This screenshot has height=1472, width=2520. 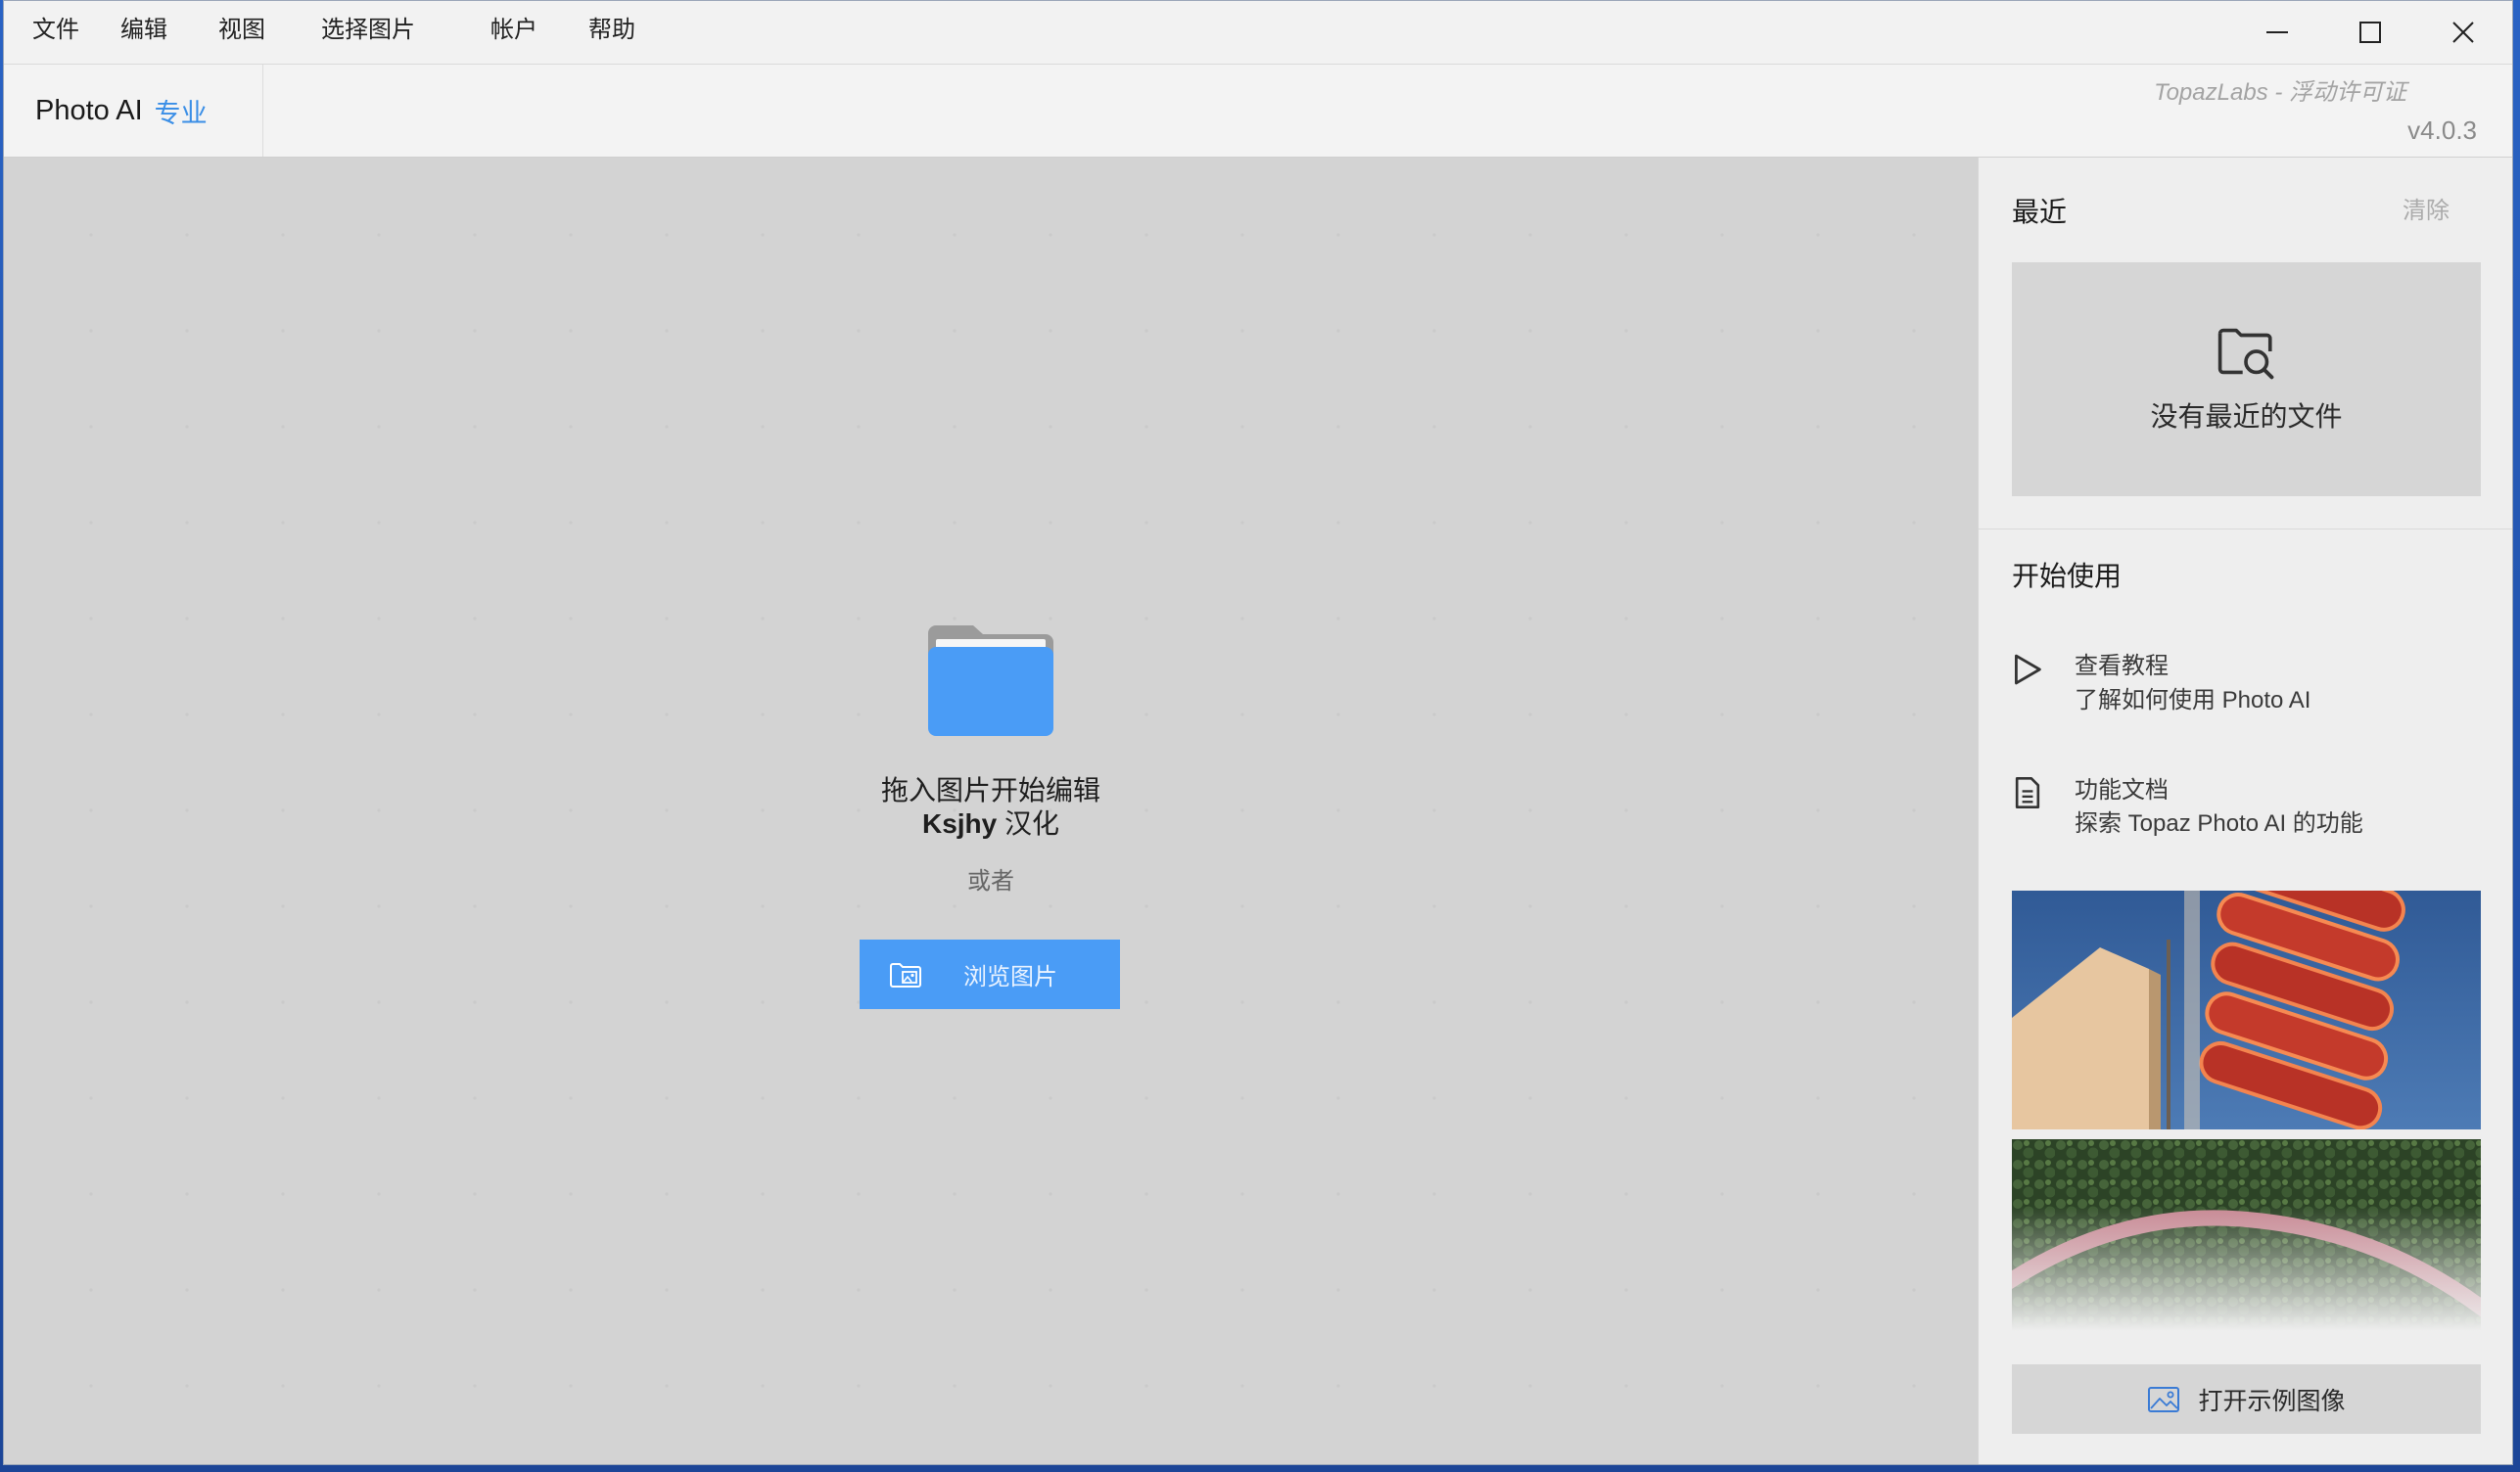 I want to click on getting-started-title: 开始使用, so click(x=2067, y=576).